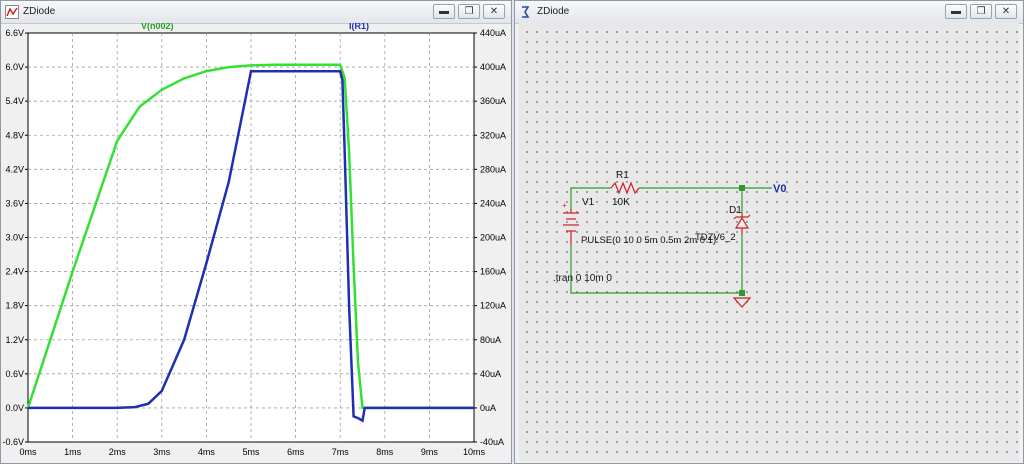  Describe the element at coordinates (493, 306) in the screenshot. I see `right-tick-label: 120uA` at that location.